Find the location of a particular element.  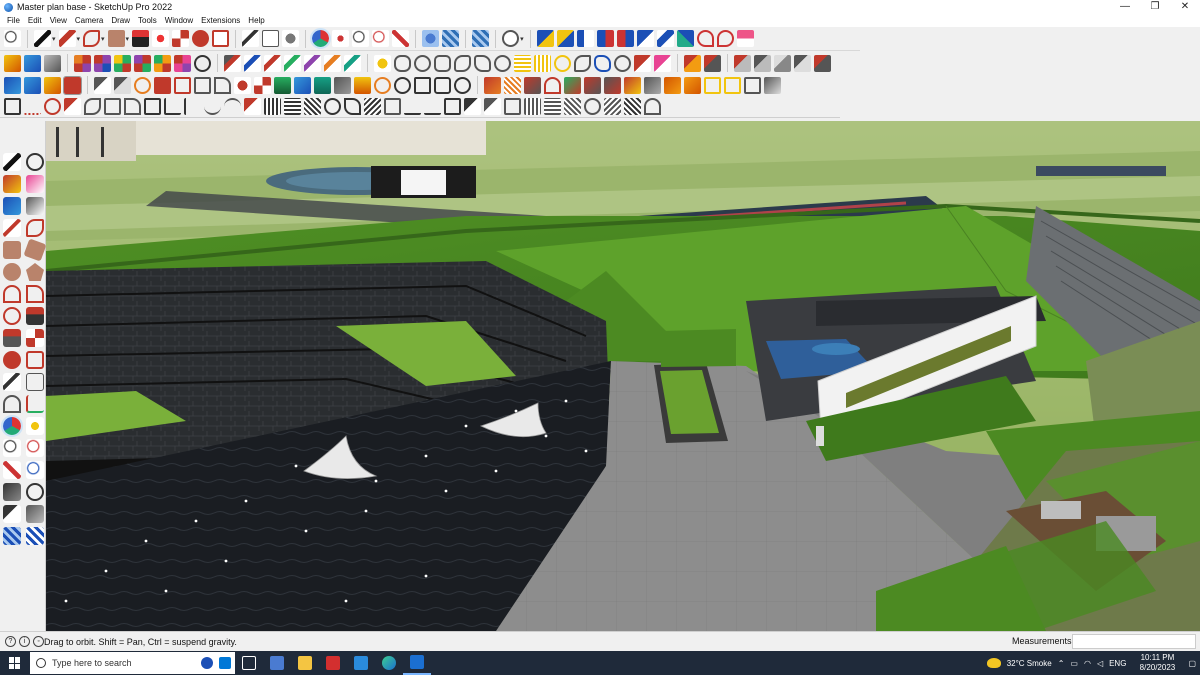

taskbar-app-acrobat is located at coordinates (333, 663).